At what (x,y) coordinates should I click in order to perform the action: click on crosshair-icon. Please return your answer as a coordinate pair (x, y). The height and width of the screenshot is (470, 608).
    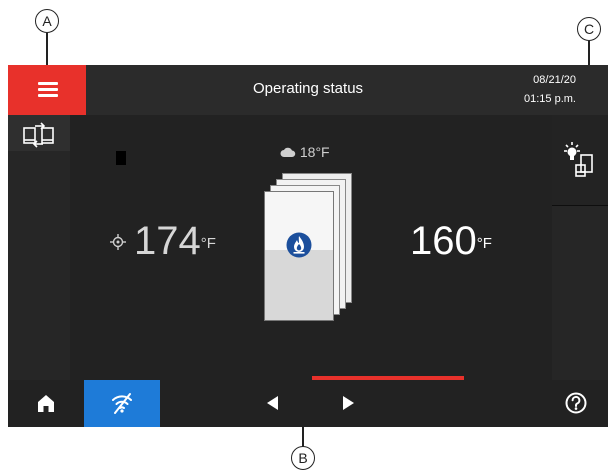
    Looking at the image, I should click on (118, 242).